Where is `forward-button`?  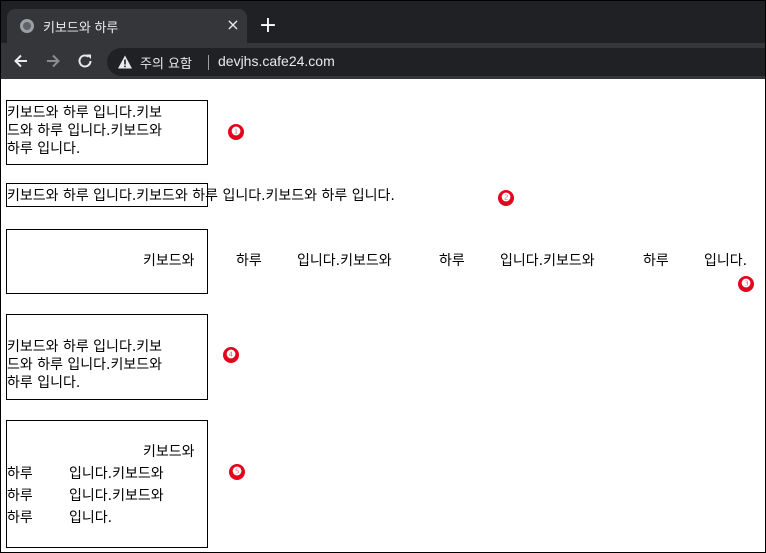
forward-button is located at coordinates (53, 61).